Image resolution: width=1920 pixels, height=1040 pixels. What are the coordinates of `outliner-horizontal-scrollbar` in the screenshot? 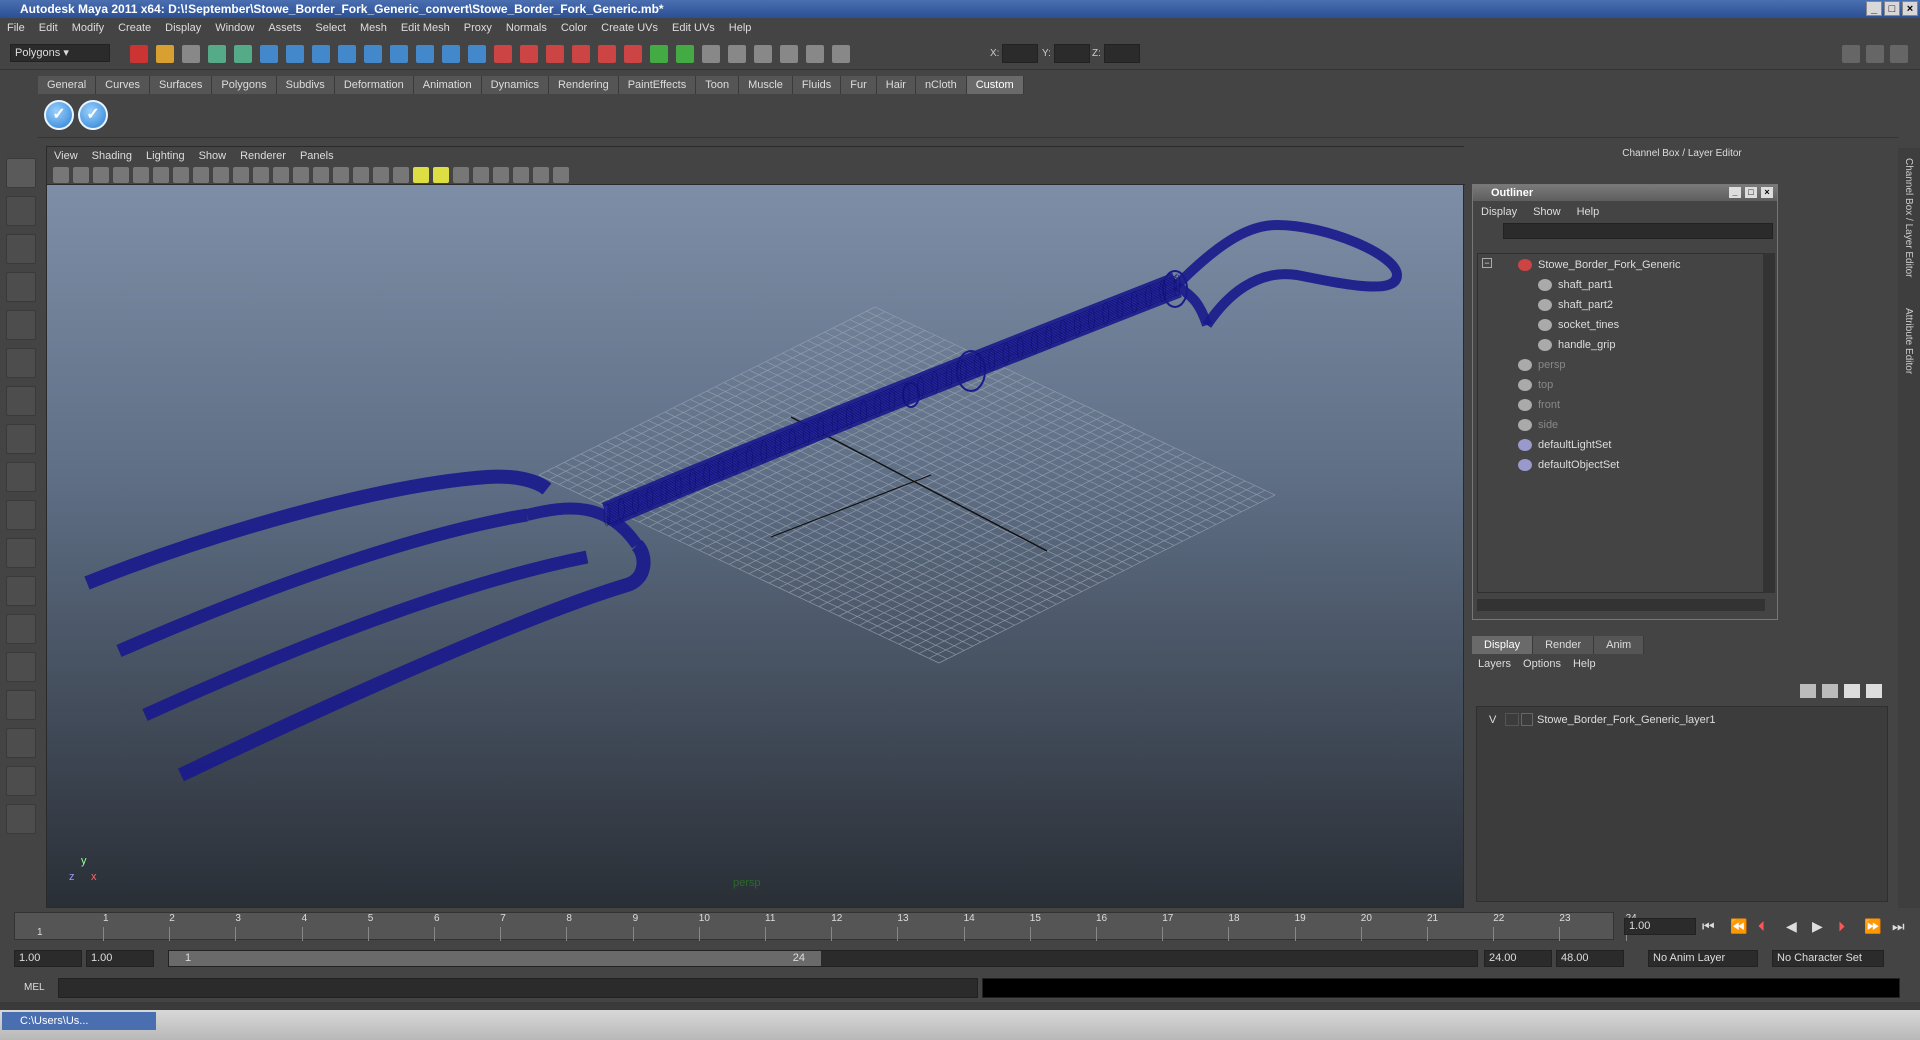 It's located at (1621, 605).